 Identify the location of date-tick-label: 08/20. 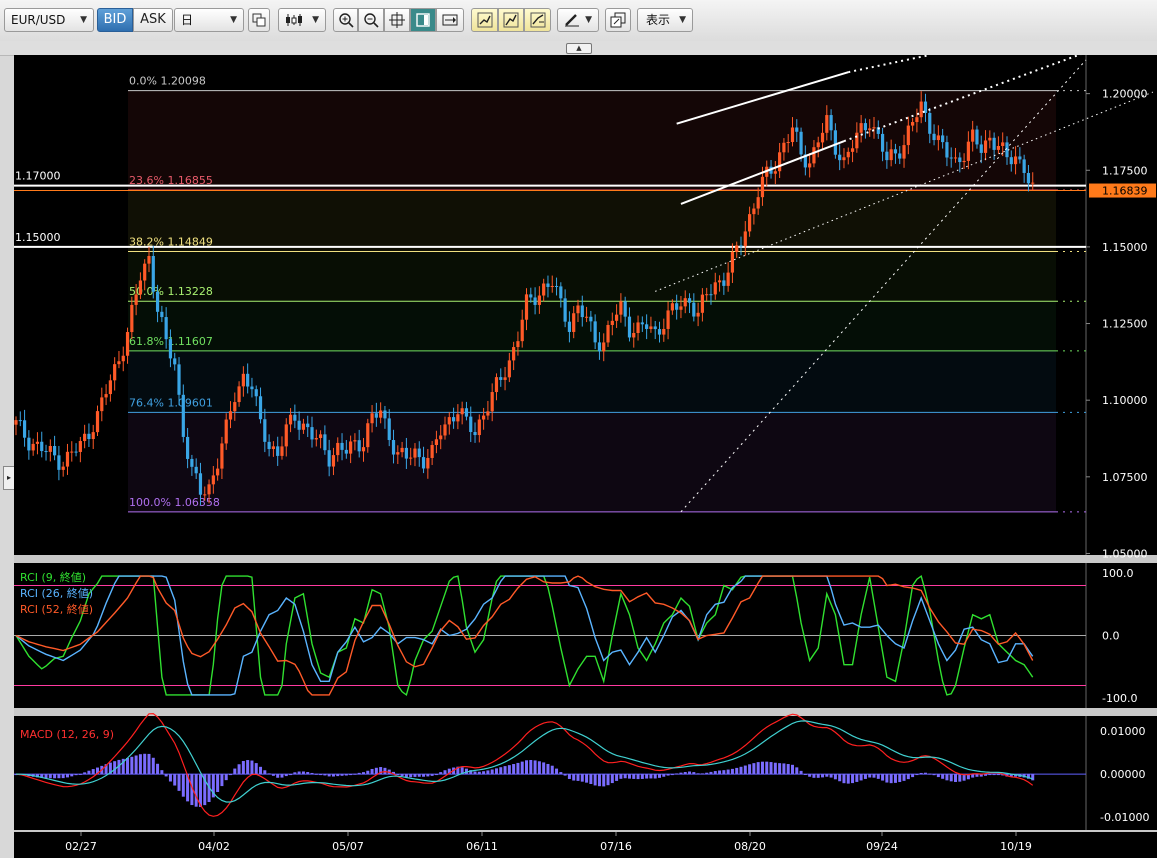
(750, 846).